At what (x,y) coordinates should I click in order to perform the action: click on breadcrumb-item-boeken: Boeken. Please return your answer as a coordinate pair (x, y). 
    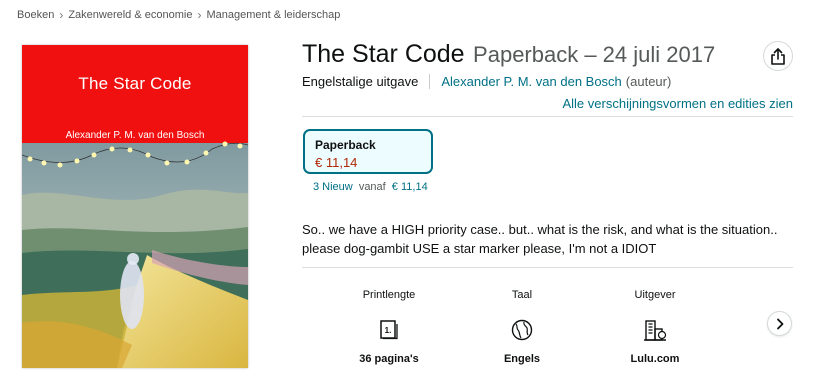
    Looking at the image, I should click on (35, 15).